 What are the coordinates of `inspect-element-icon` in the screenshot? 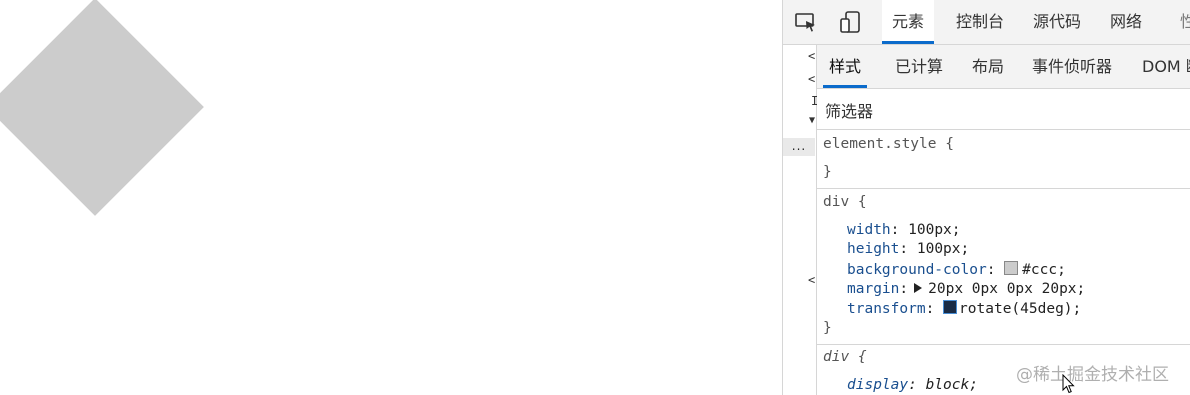 It's located at (806, 22).